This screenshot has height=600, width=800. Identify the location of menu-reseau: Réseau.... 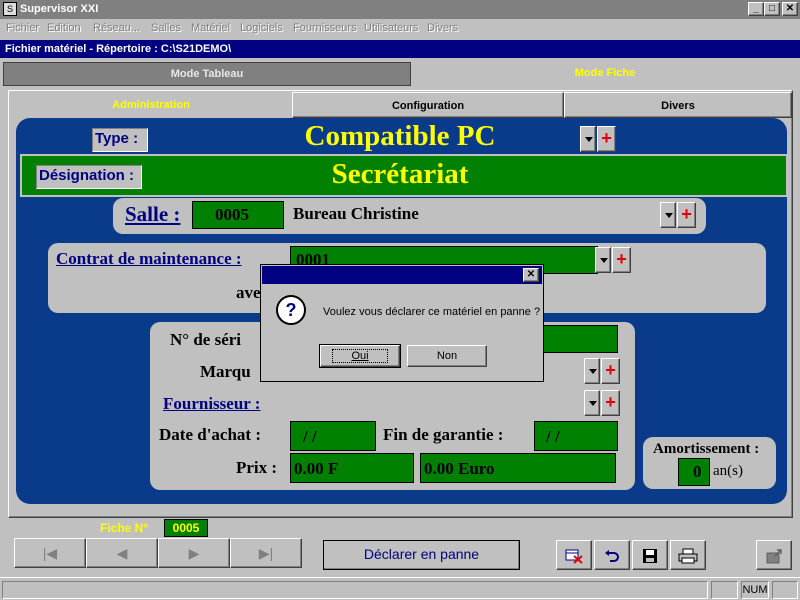
(116, 28).